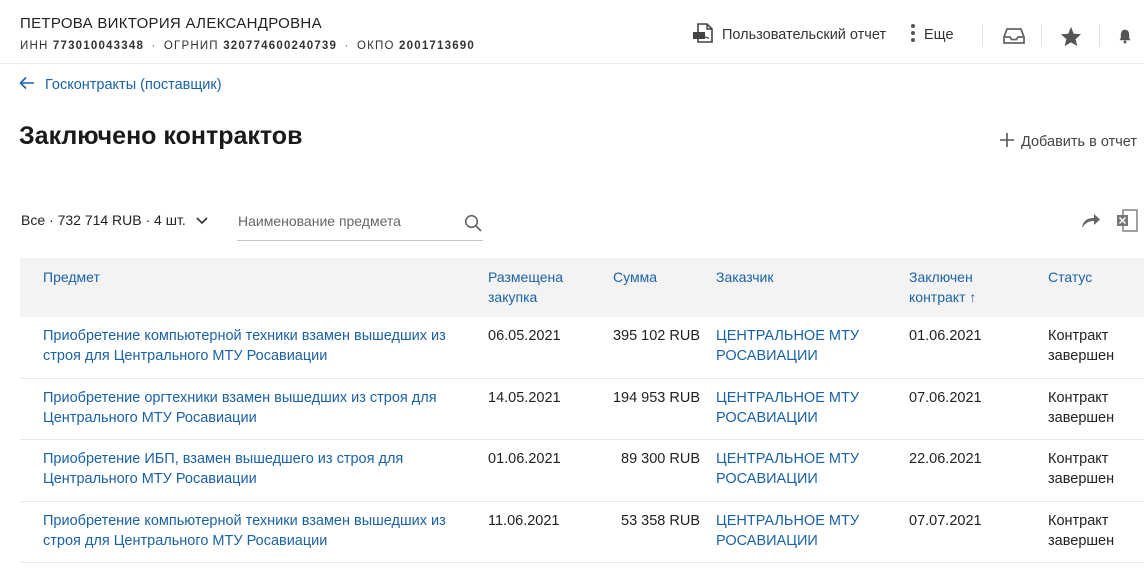 This screenshot has width=1144, height=580. Describe the element at coordinates (524, 336) in the screenshot. I see `posted-date: 06.05.2021` at that location.